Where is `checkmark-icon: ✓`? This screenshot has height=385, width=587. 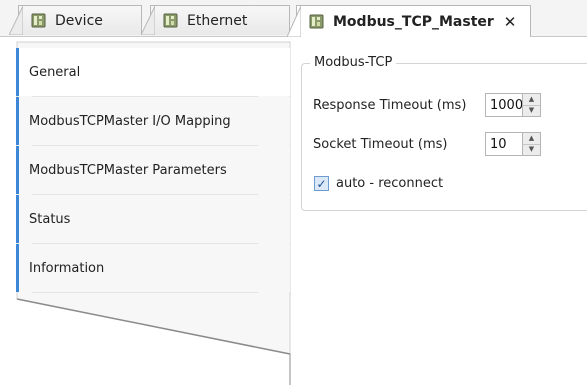 checkmark-icon: ✓ is located at coordinates (321, 183).